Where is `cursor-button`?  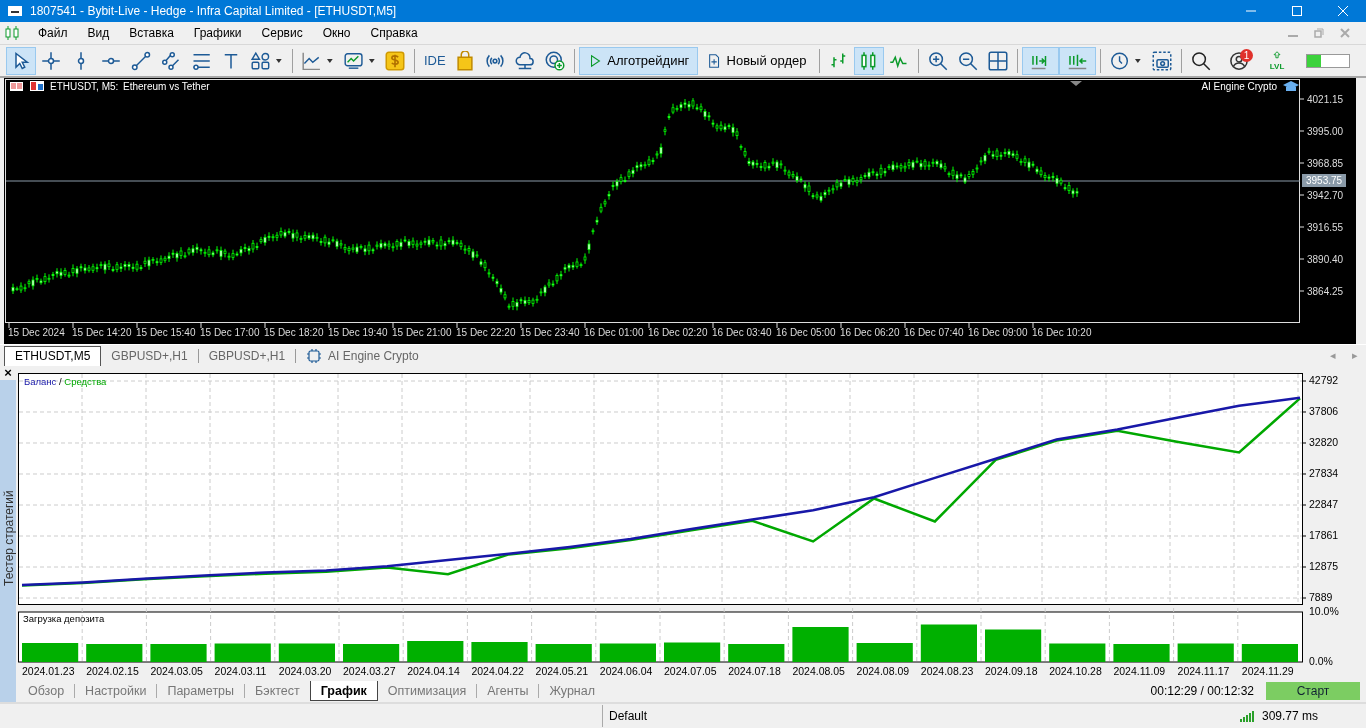 cursor-button is located at coordinates (21, 60).